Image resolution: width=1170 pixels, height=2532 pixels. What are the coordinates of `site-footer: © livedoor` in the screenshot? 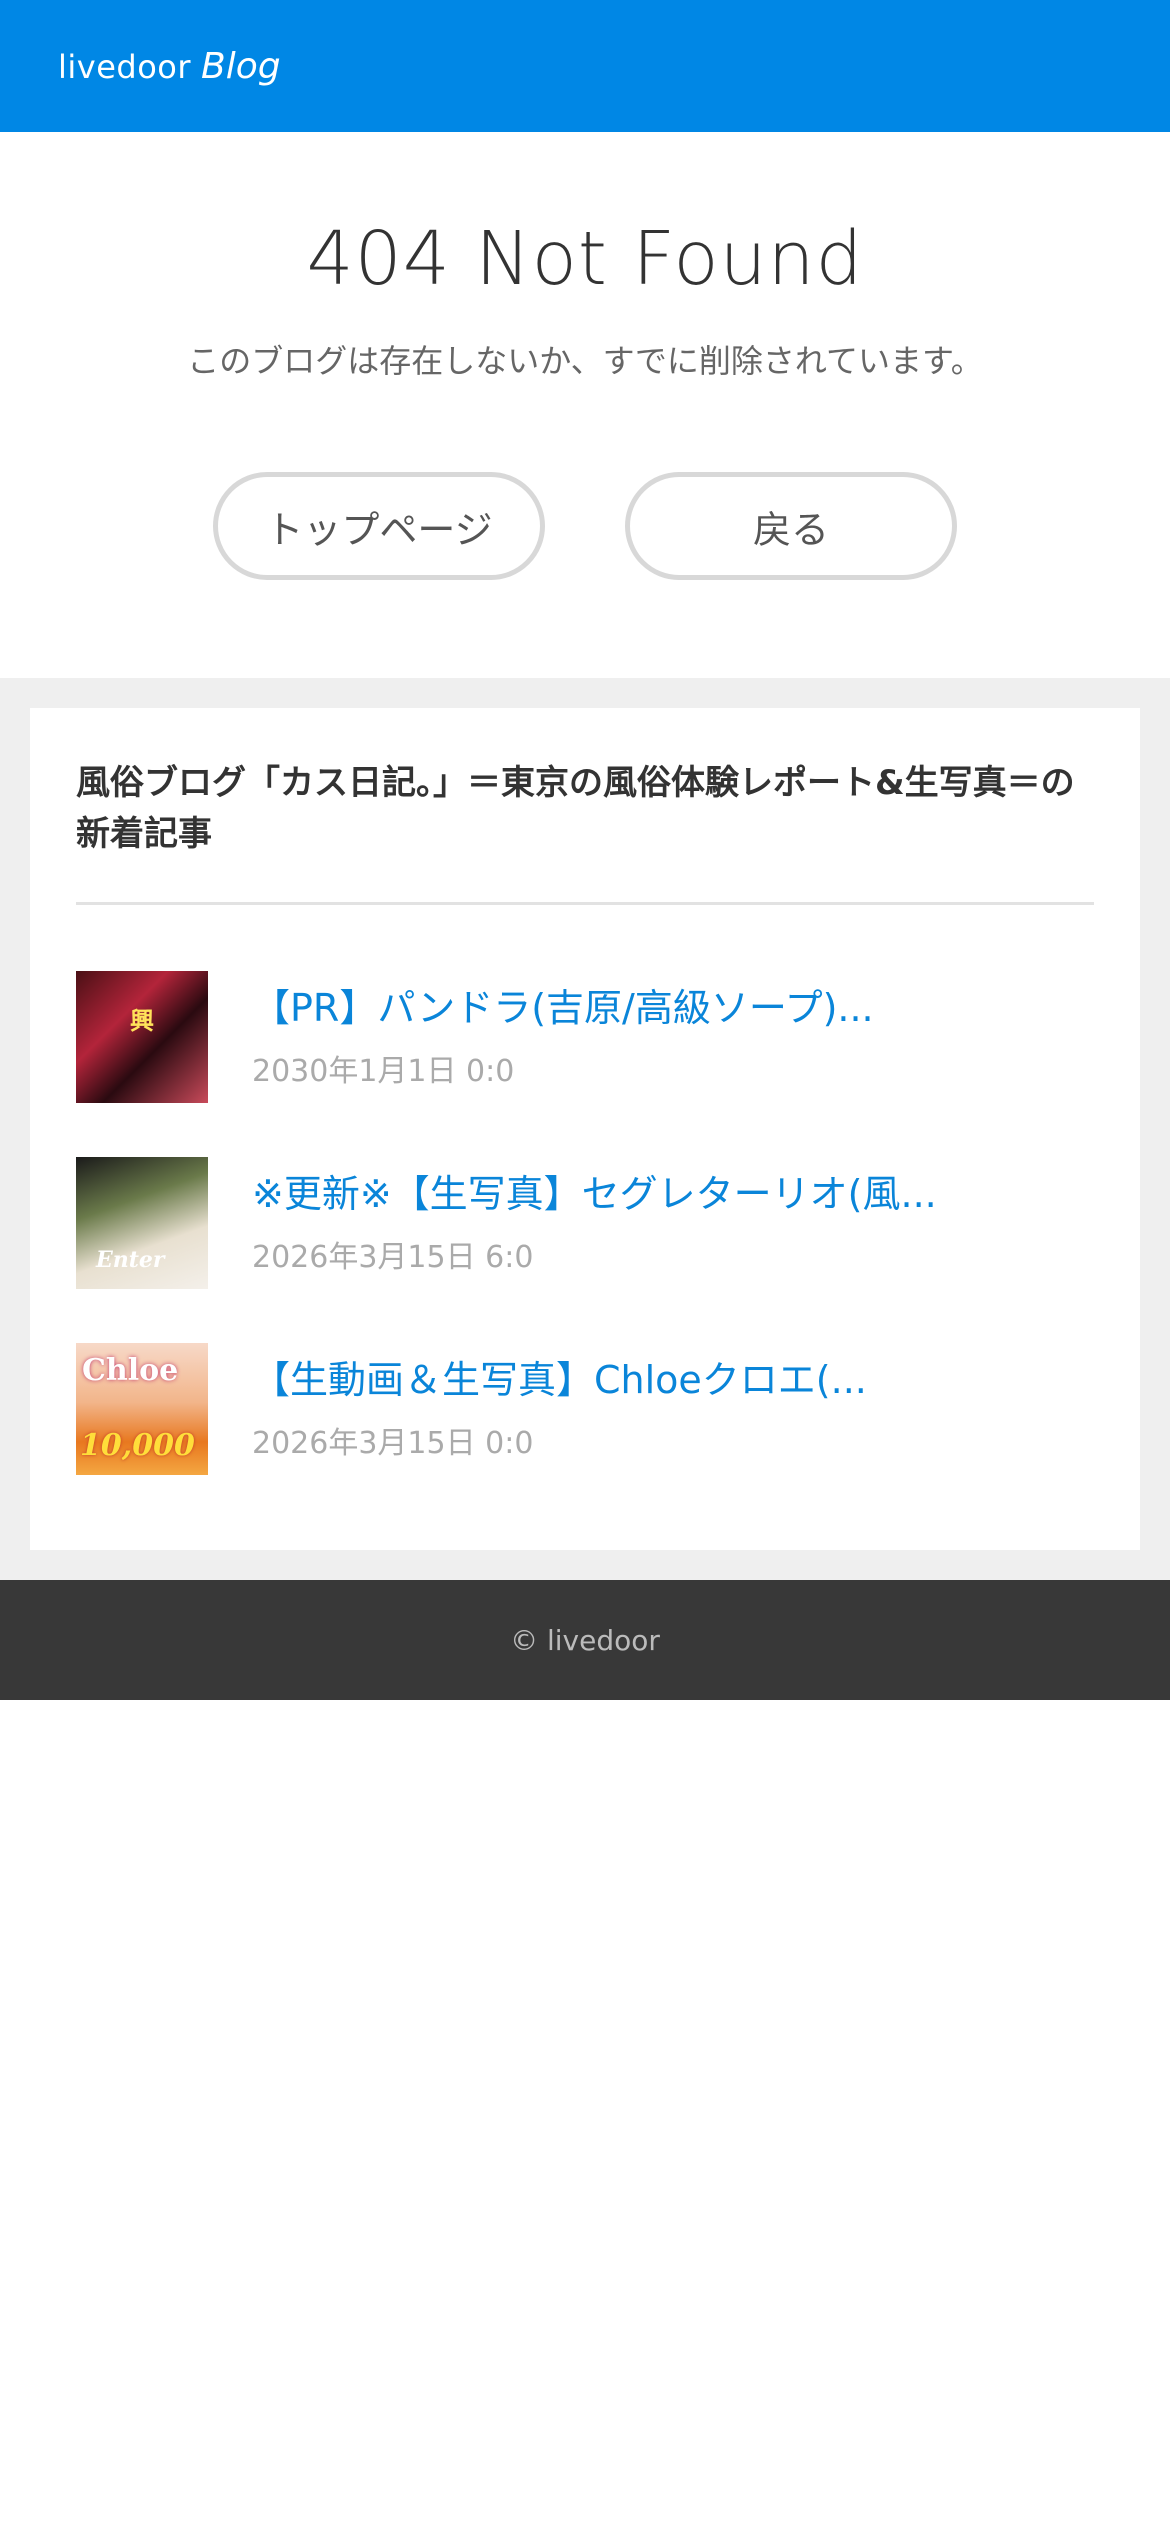 It's located at (585, 1640).